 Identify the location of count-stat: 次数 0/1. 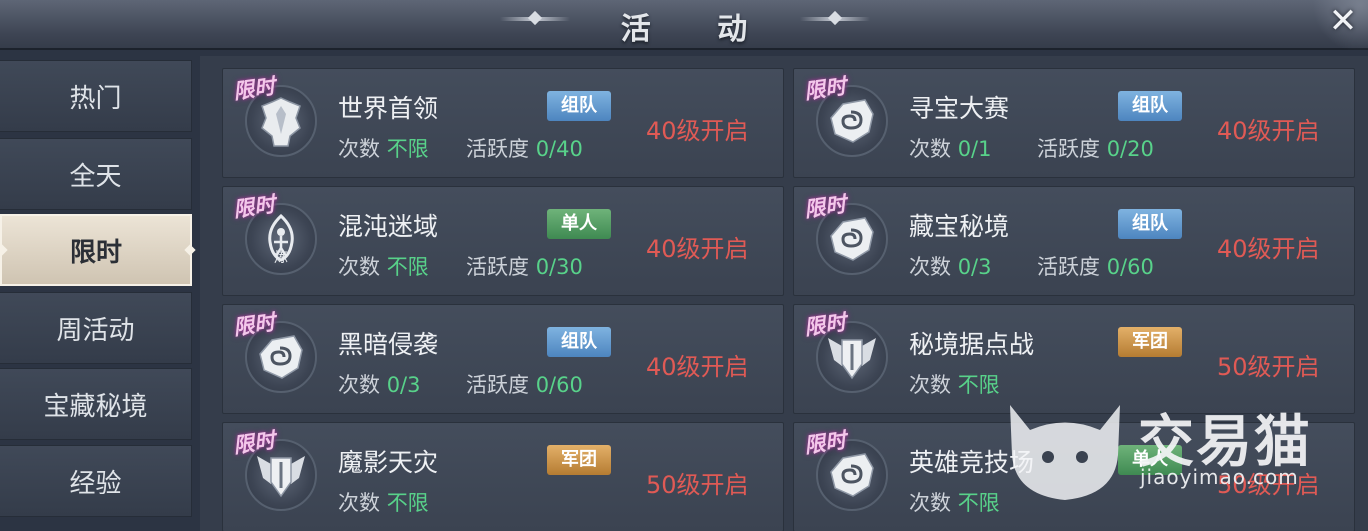
(950, 148).